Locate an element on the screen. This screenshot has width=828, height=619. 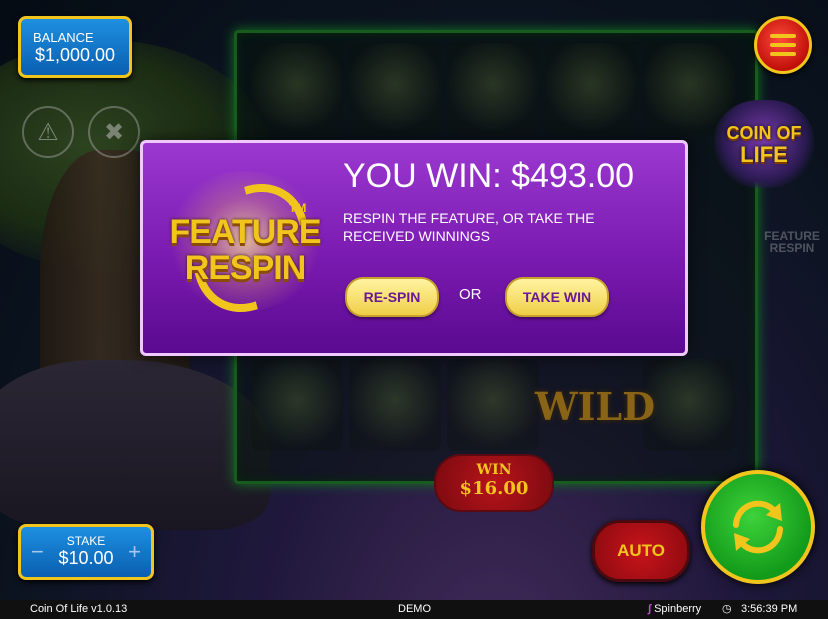
or-label: OR is located at coordinates (470, 294).